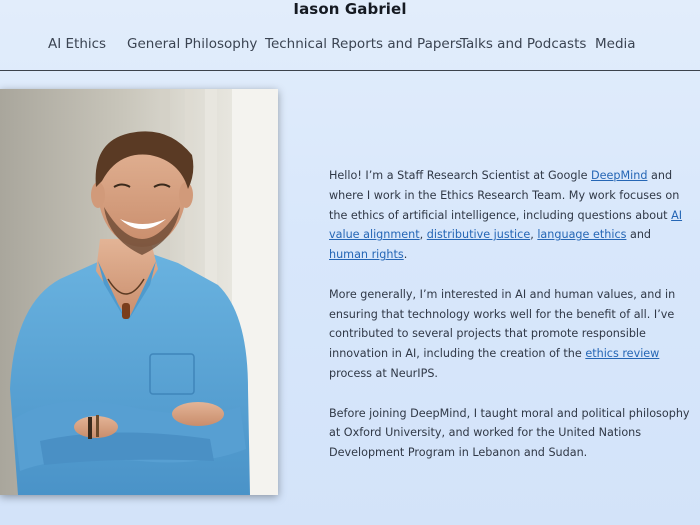 The image size is (700, 525). What do you see at coordinates (350, 10) in the screenshot?
I see `site-title: Iason Gabriel` at bounding box center [350, 10].